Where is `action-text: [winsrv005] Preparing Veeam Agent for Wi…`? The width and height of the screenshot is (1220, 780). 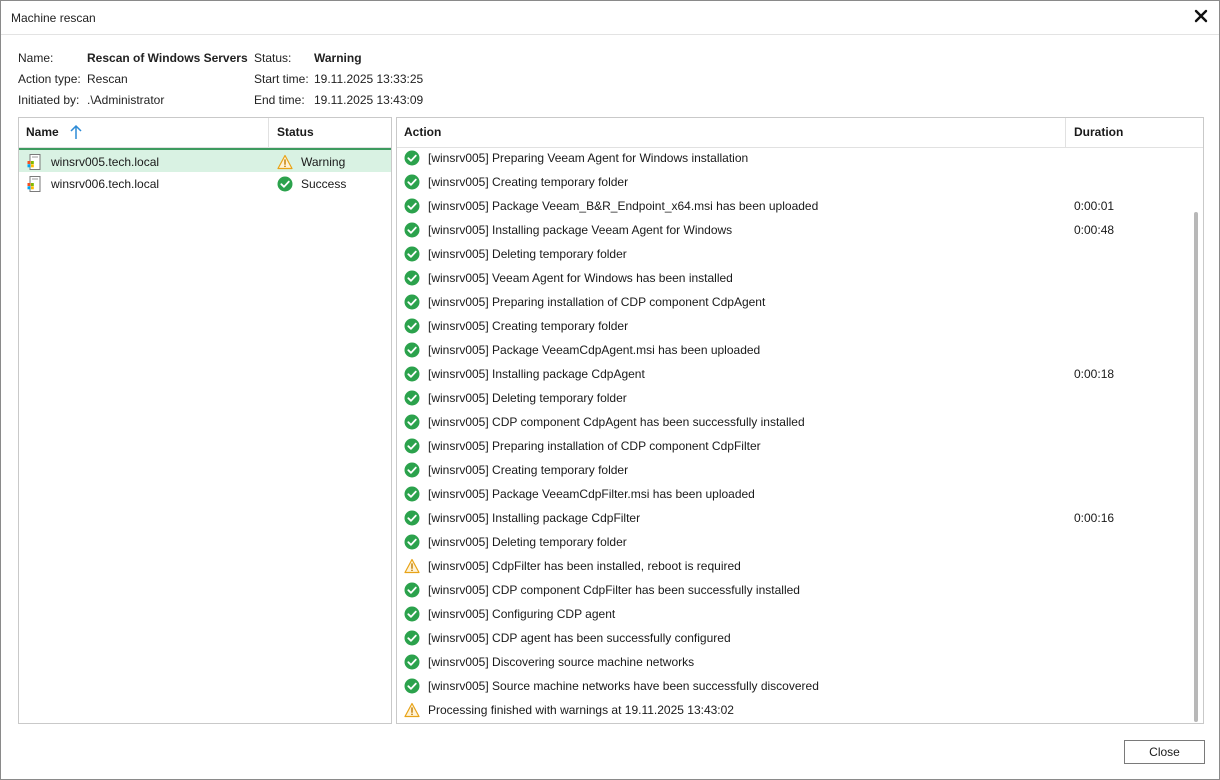 action-text: [winsrv005] Preparing Veeam Agent for Wi… is located at coordinates (588, 158).